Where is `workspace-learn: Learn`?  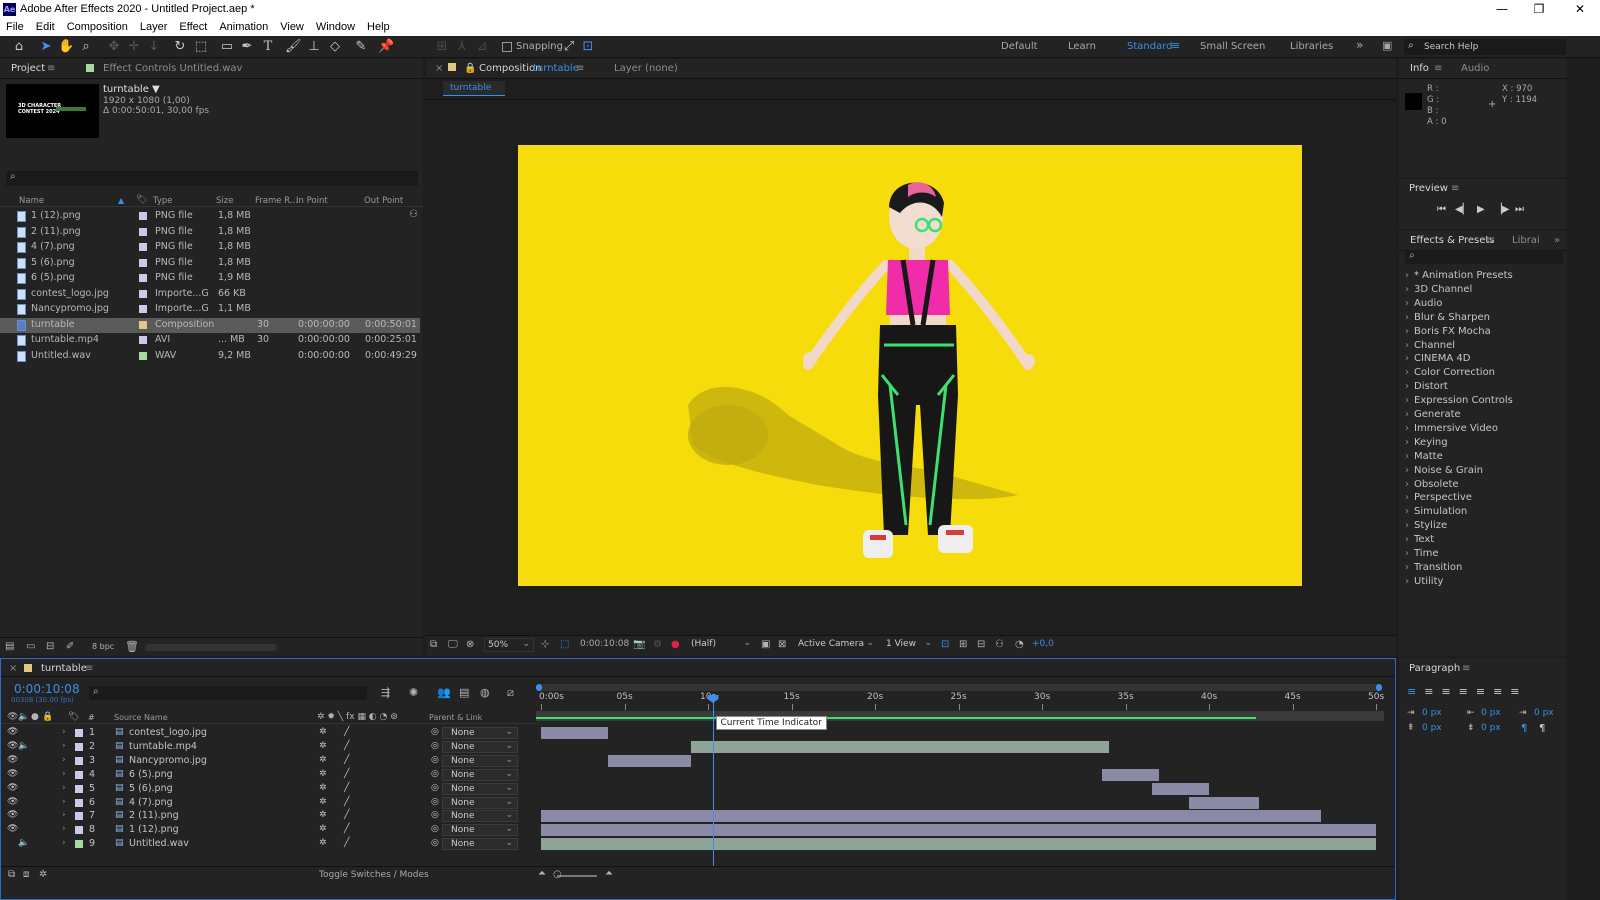
workspace-learn: Learn is located at coordinates (1082, 46).